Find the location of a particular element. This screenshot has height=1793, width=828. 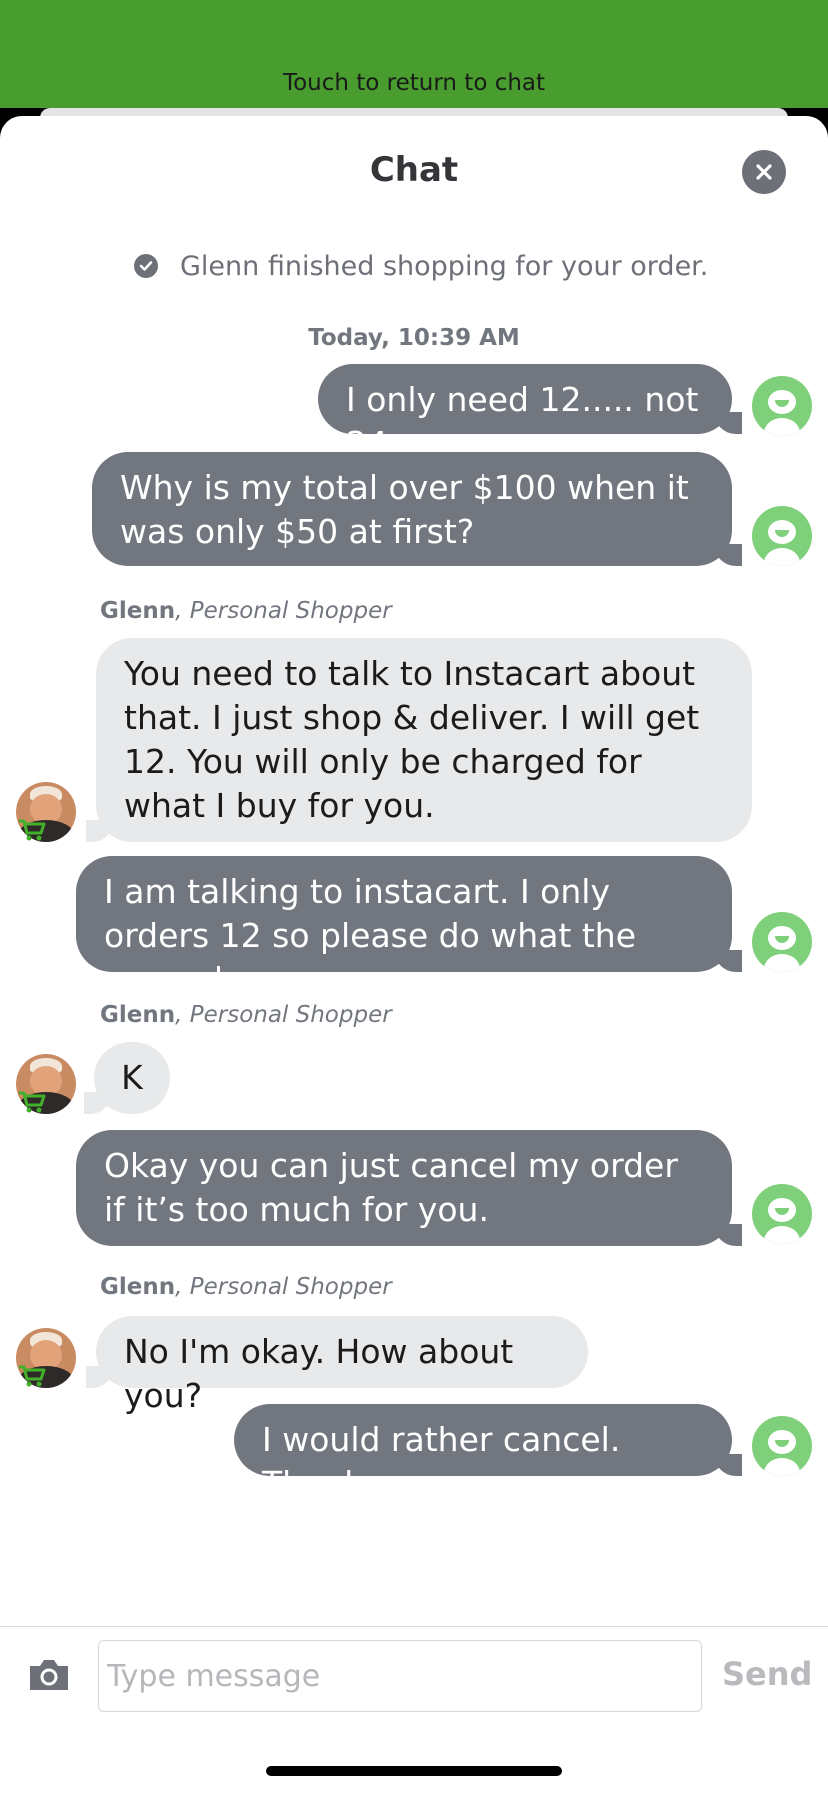

close-button is located at coordinates (764, 172).